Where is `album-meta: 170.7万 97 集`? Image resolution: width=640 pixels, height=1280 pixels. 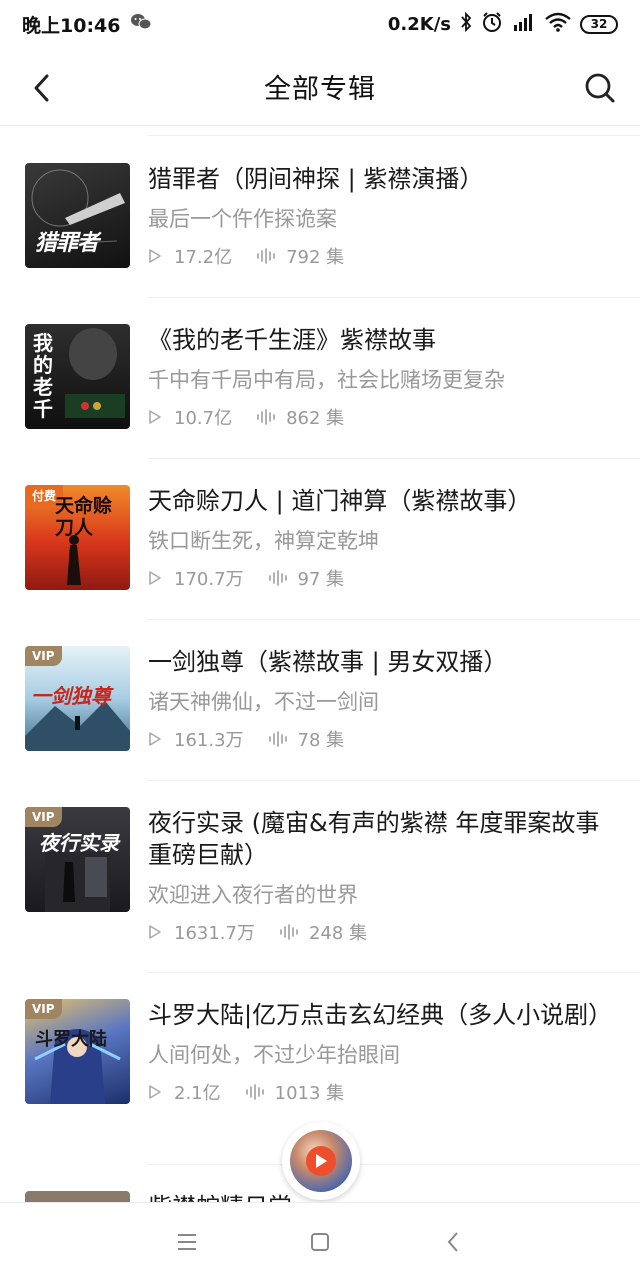
album-meta: 170.7万 97 集 is located at coordinates (379, 578).